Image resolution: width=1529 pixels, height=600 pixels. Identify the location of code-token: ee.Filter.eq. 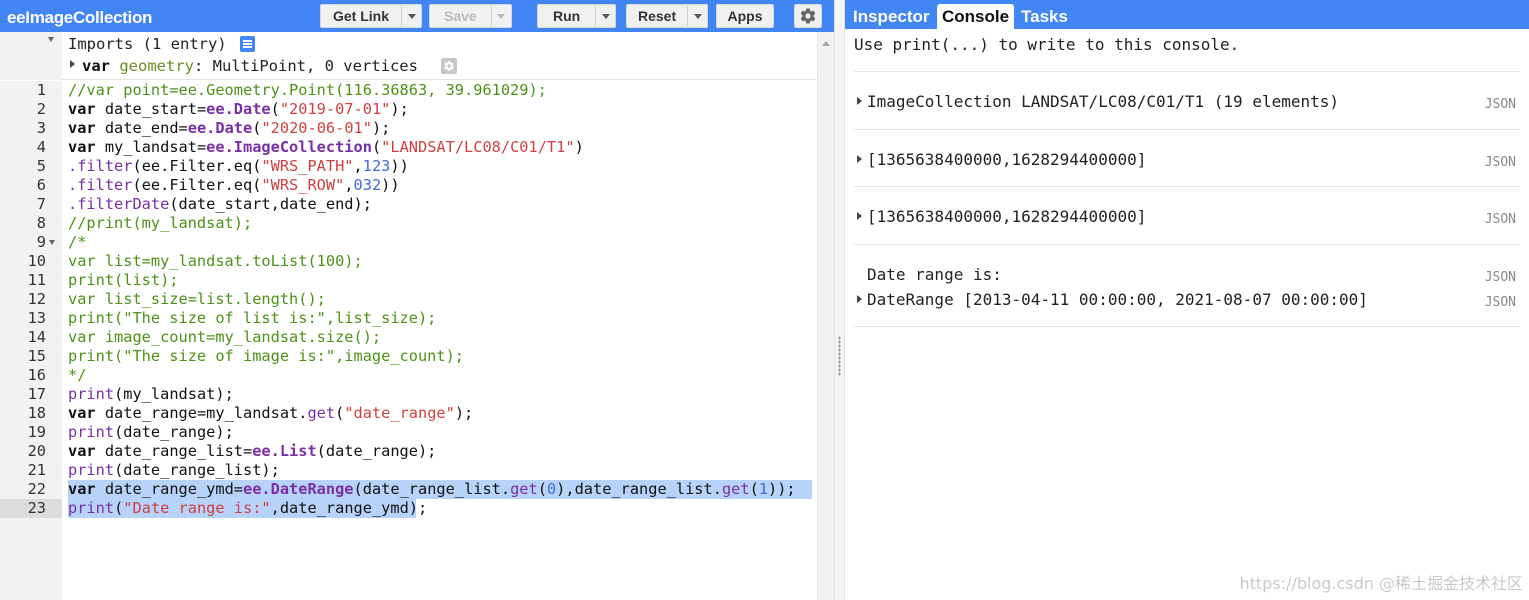
(197, 166).